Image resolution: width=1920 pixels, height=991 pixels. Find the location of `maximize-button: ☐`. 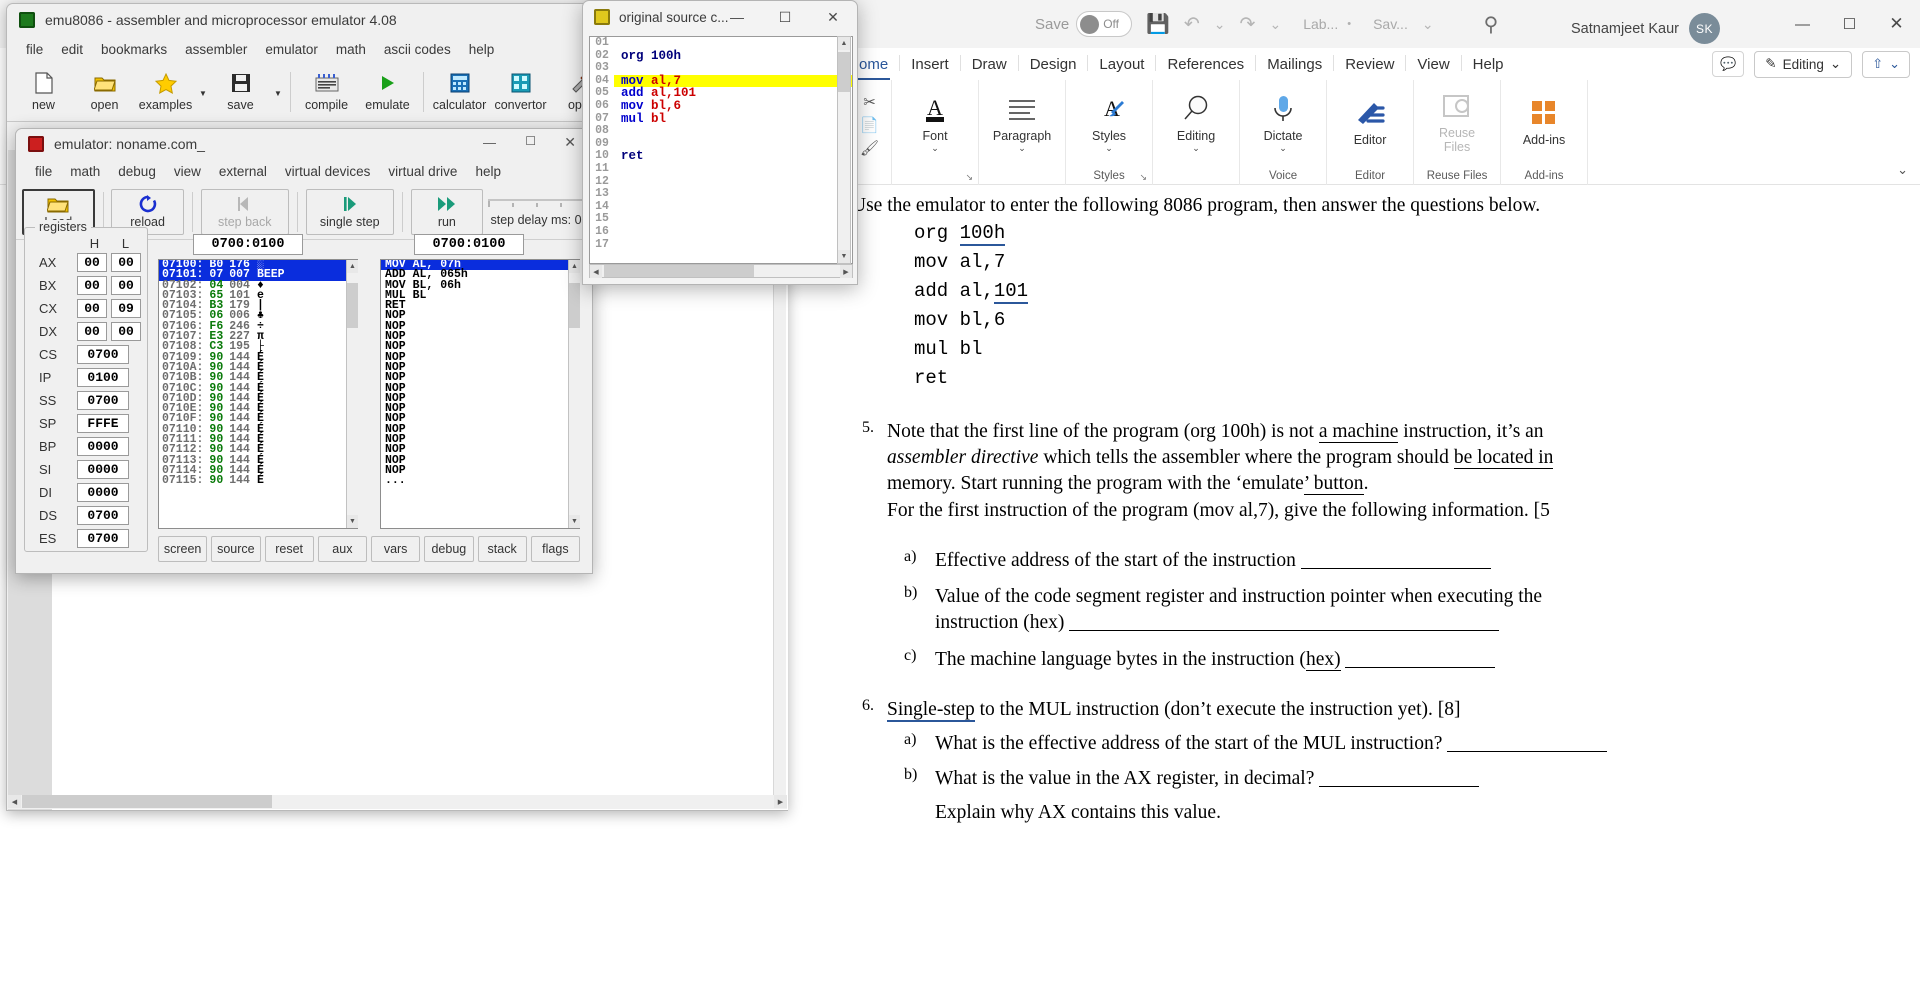

maximize-button: ☐ is located at coordinates (530, 141).